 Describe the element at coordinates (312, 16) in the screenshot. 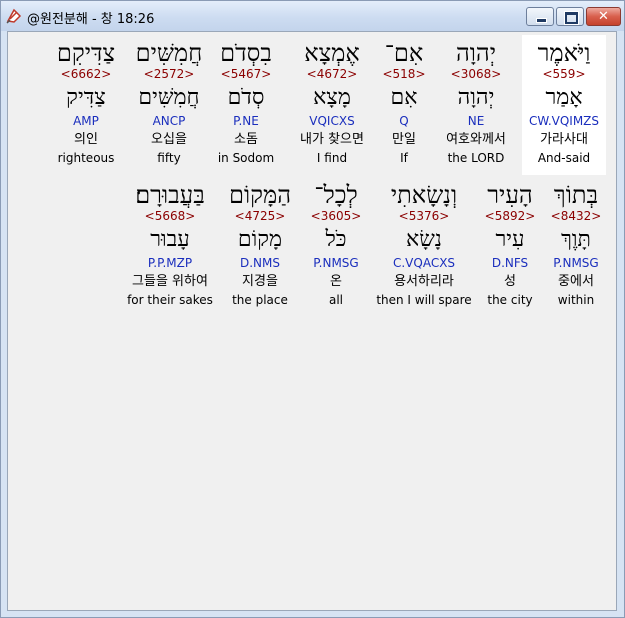

I see `title-bar: @원전분해 - 창 18:26 ✕` at that location.